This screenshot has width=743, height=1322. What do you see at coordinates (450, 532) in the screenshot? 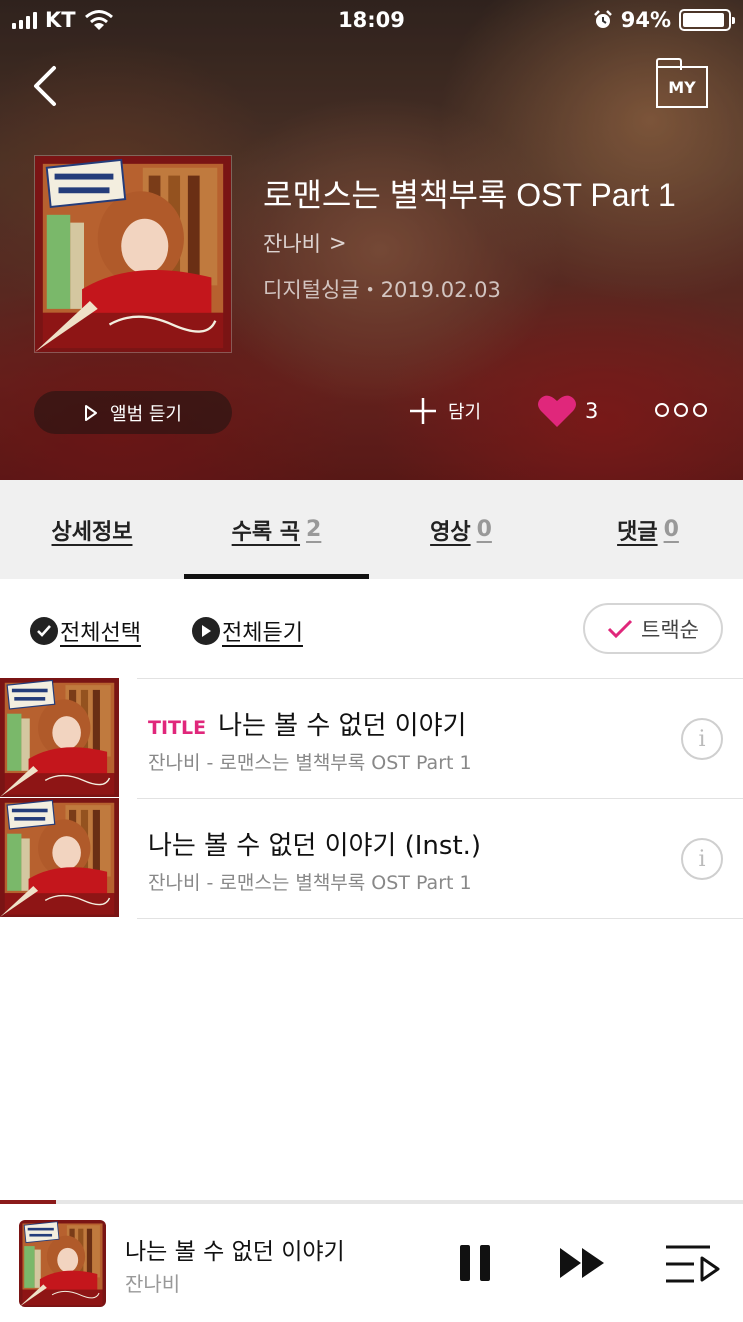
I see `tab-label: 영상` at bounding box center [450, 532].